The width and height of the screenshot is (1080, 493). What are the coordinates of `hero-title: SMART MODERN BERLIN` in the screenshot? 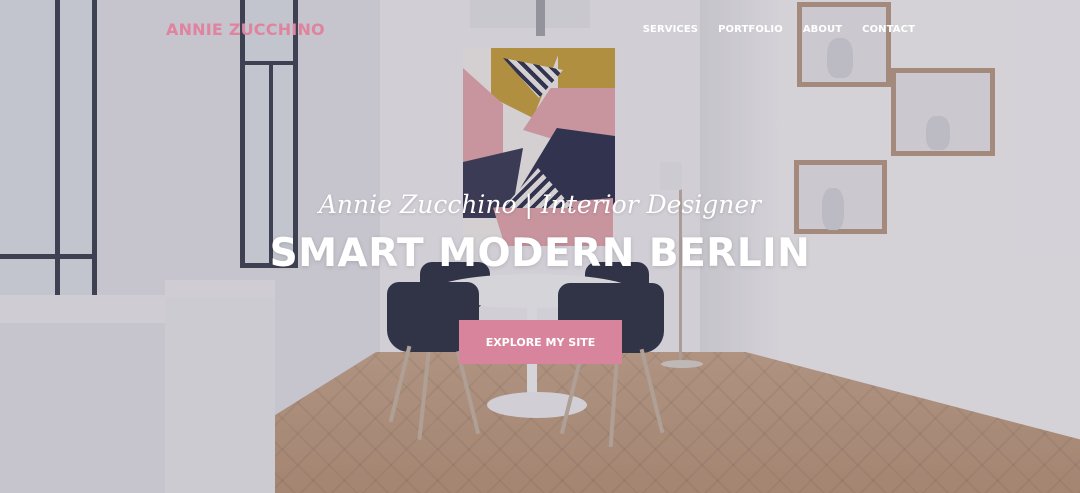 It's located at (540, 253).